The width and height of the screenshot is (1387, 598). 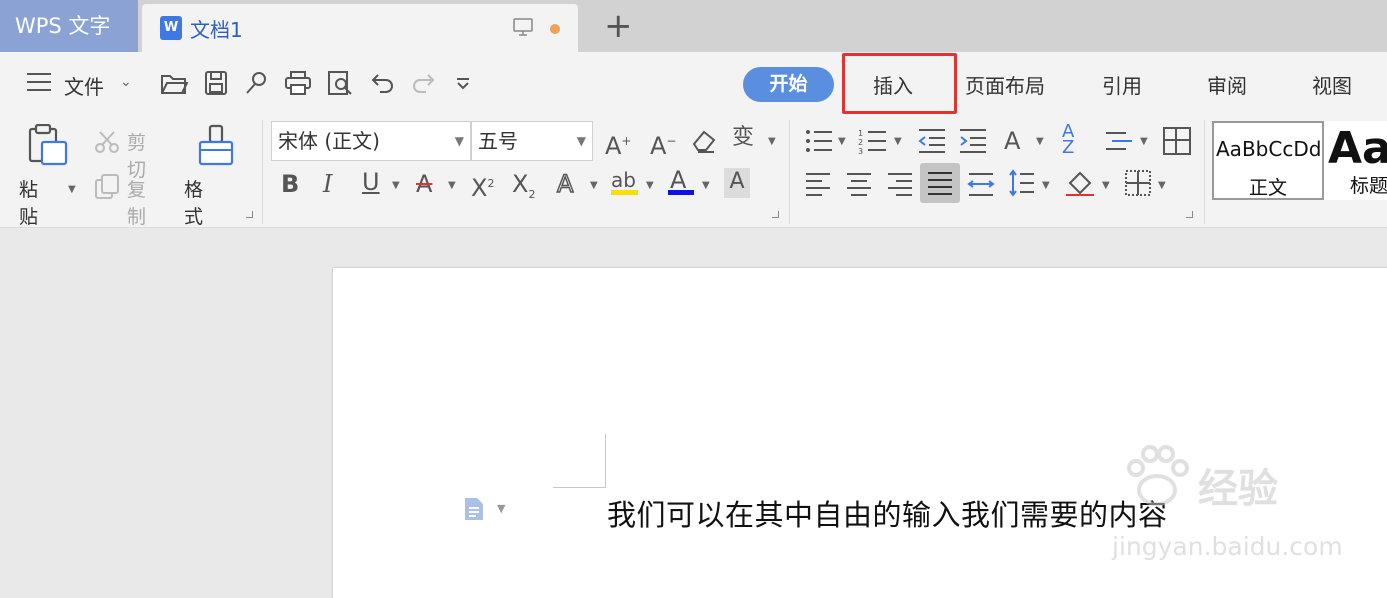 I want to click on tab-page-layout: 页面布局, so click(x=1005, y=84).